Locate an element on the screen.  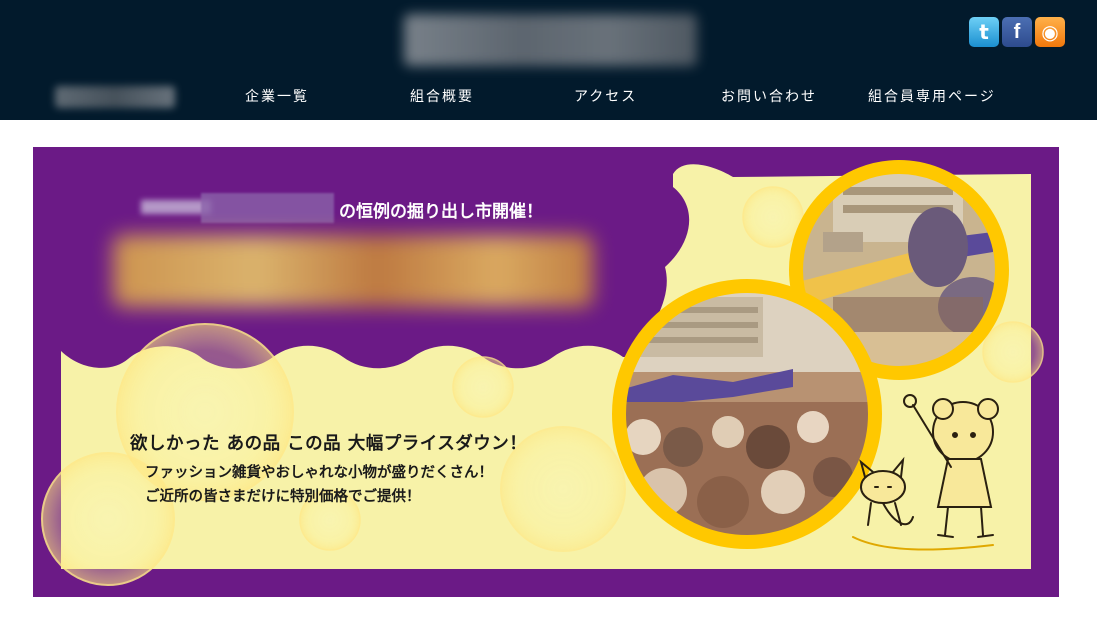
facebook-icon: f is located at coordinates (1017, 32).